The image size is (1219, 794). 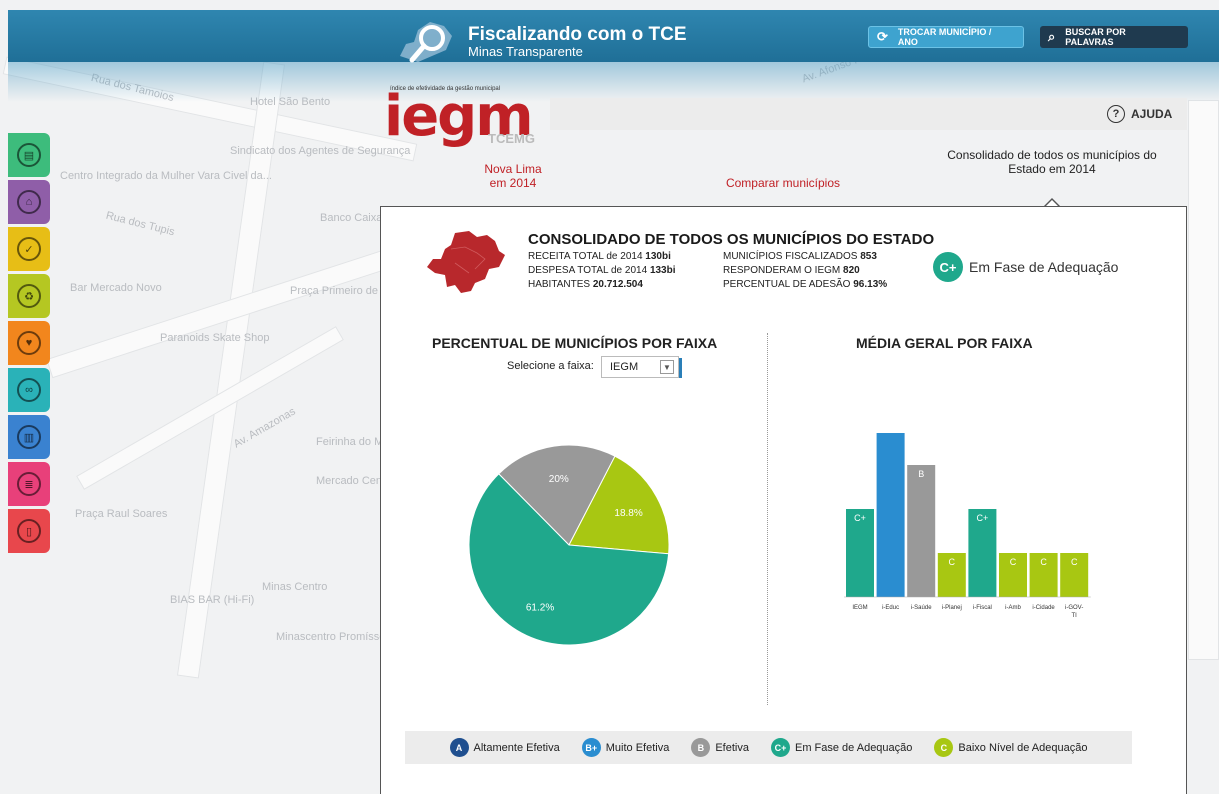 I want to click on iegm-sub-logo: TCEMG, so click(x=511, y=138).